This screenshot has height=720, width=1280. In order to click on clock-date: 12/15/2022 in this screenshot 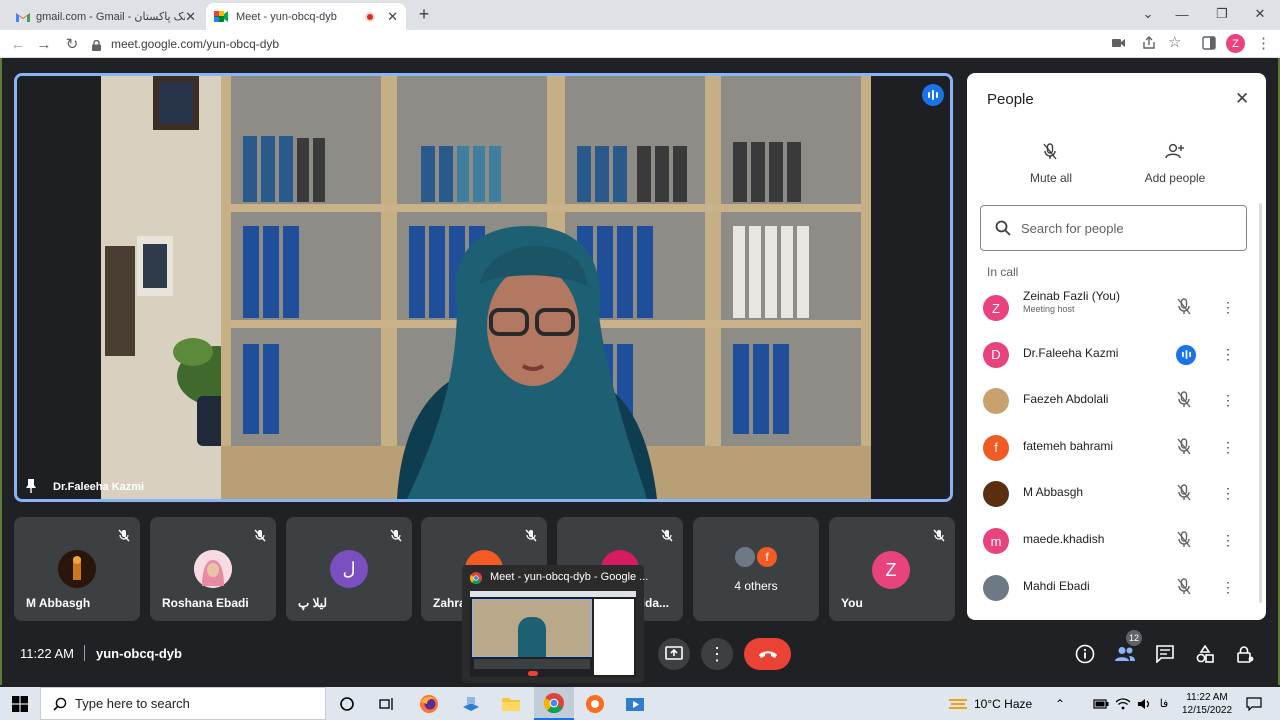, I will do `click(1207, 710)`.